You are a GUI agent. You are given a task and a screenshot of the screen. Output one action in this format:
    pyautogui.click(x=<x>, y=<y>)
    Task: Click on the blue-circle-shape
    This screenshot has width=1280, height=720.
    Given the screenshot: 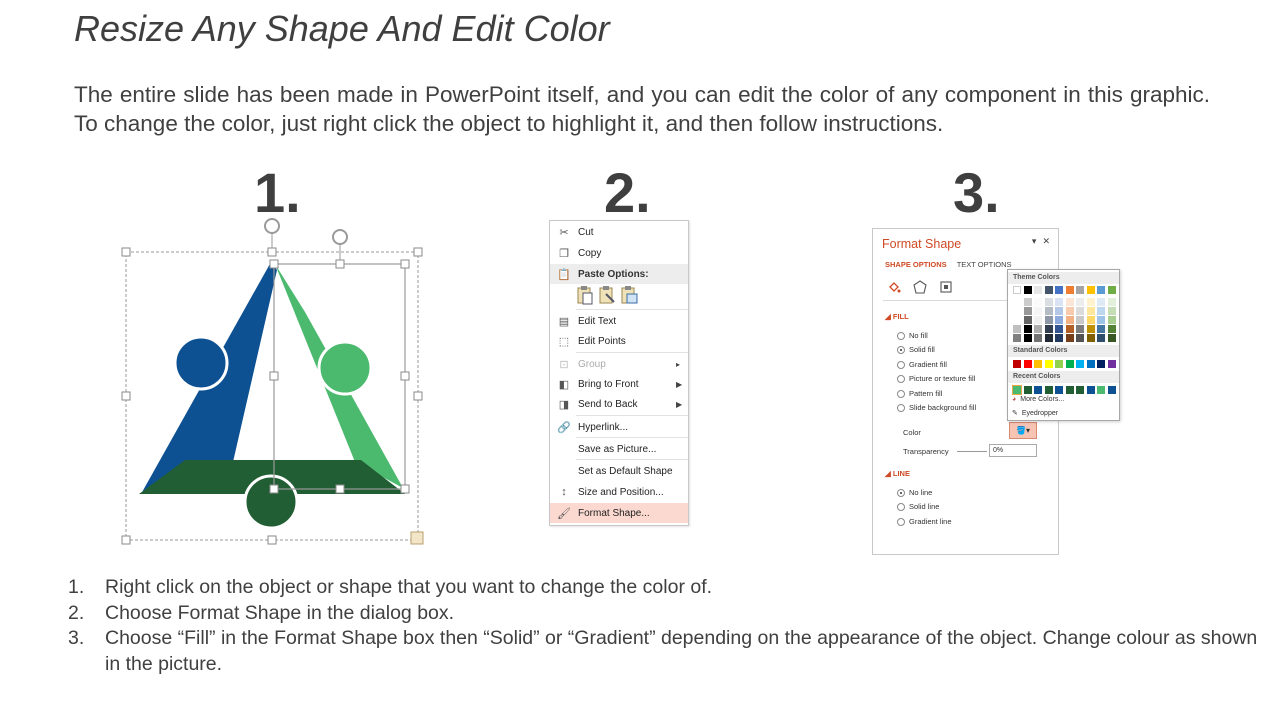 What is the action you would take?
    pyautogui.click(x=201, y=363)
    